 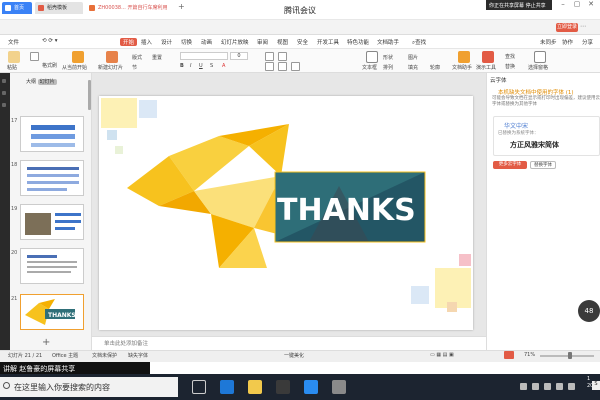 I want to click on tab-home: 首页, so click(x=17, y=8).